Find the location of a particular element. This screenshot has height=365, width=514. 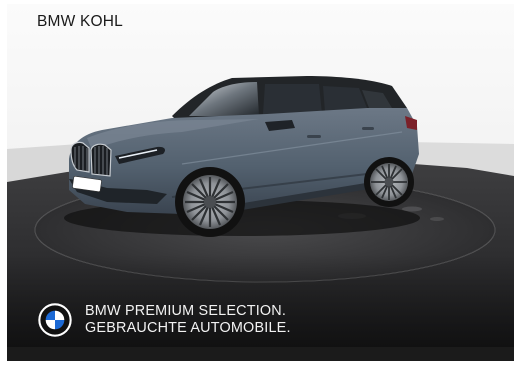

bmw-roundel-icon is located at coordinates (55, 320).